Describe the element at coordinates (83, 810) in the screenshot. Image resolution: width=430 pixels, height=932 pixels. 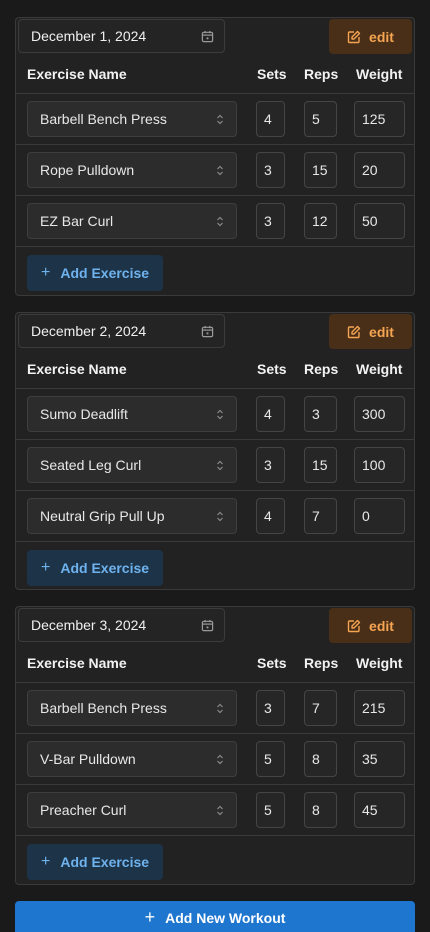
I see `exercise-name: Preacher Curl` at that location.